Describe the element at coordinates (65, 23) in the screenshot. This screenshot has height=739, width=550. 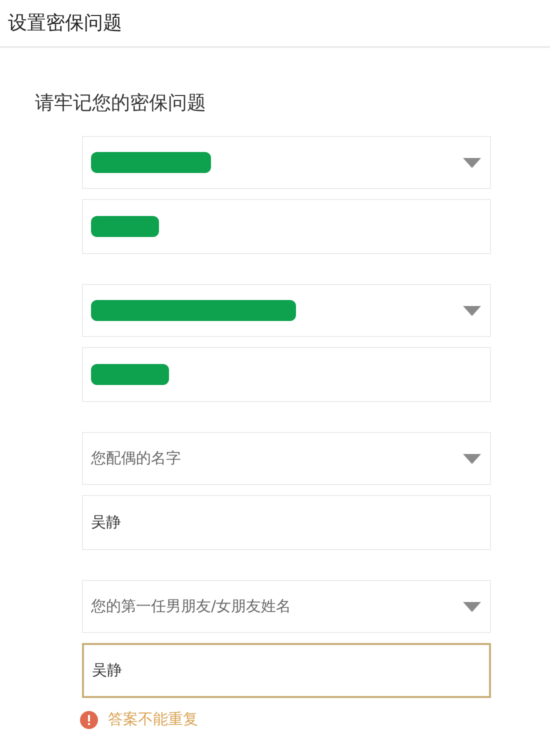
I see `page-title: 设置密保问题` at that location.